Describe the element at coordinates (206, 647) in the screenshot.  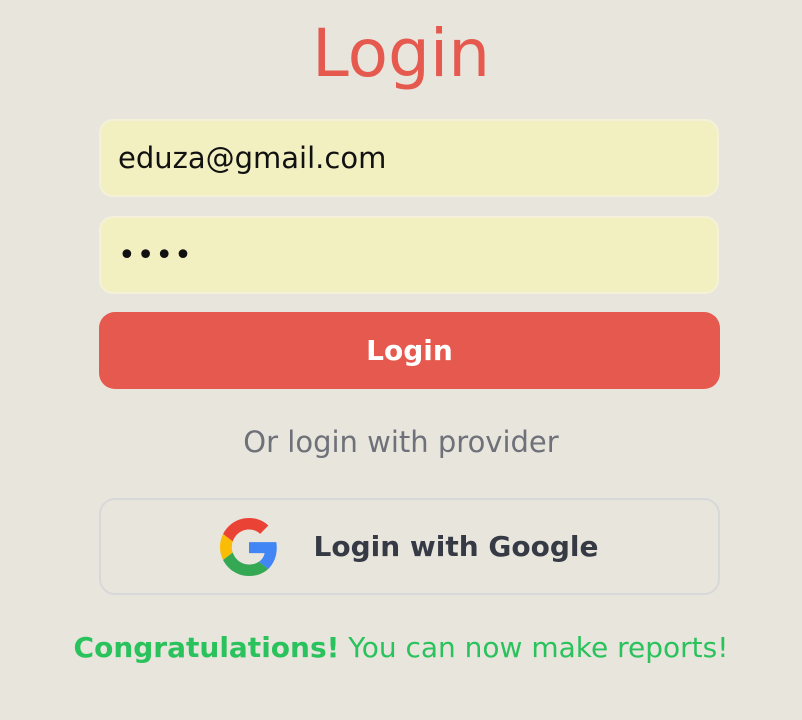
I see `success-message-bold: Congratulations!` at that location.